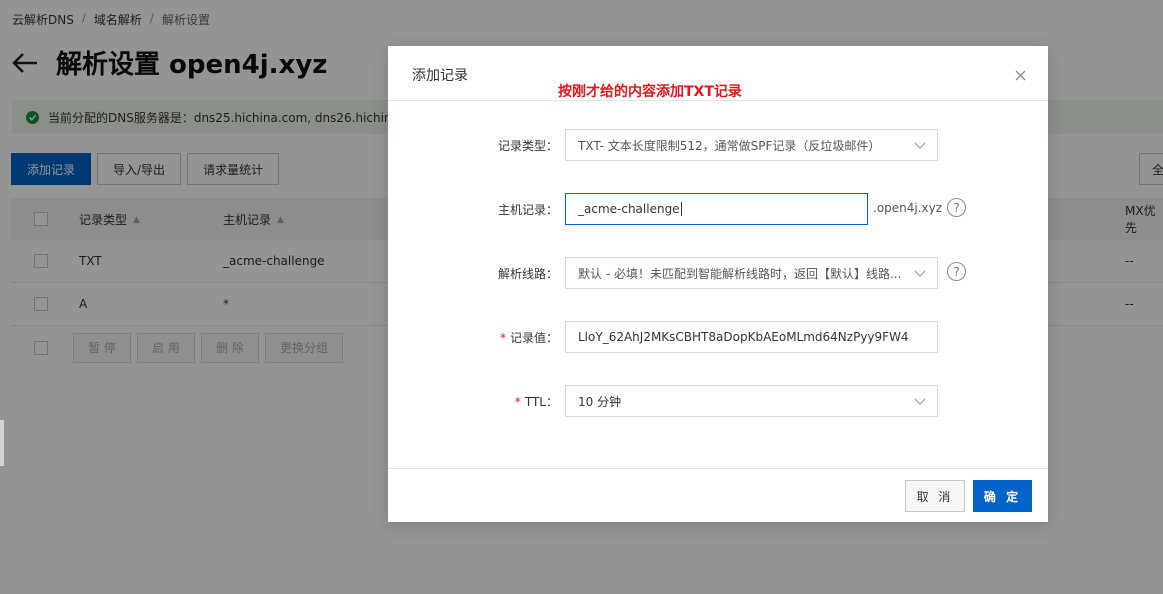 The image size is (1163, 594). I want to click on line-row: 解析线路： 默认 - 必填！未匹配到智能解析线路时，返回【默认】线路... ?, so click(718, 273).